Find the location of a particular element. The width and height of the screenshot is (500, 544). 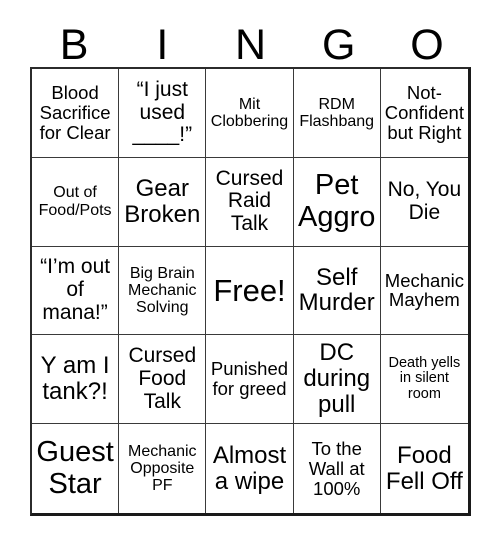

bingo-cell: RDM Flashbang is located at coordinates (337, 113).